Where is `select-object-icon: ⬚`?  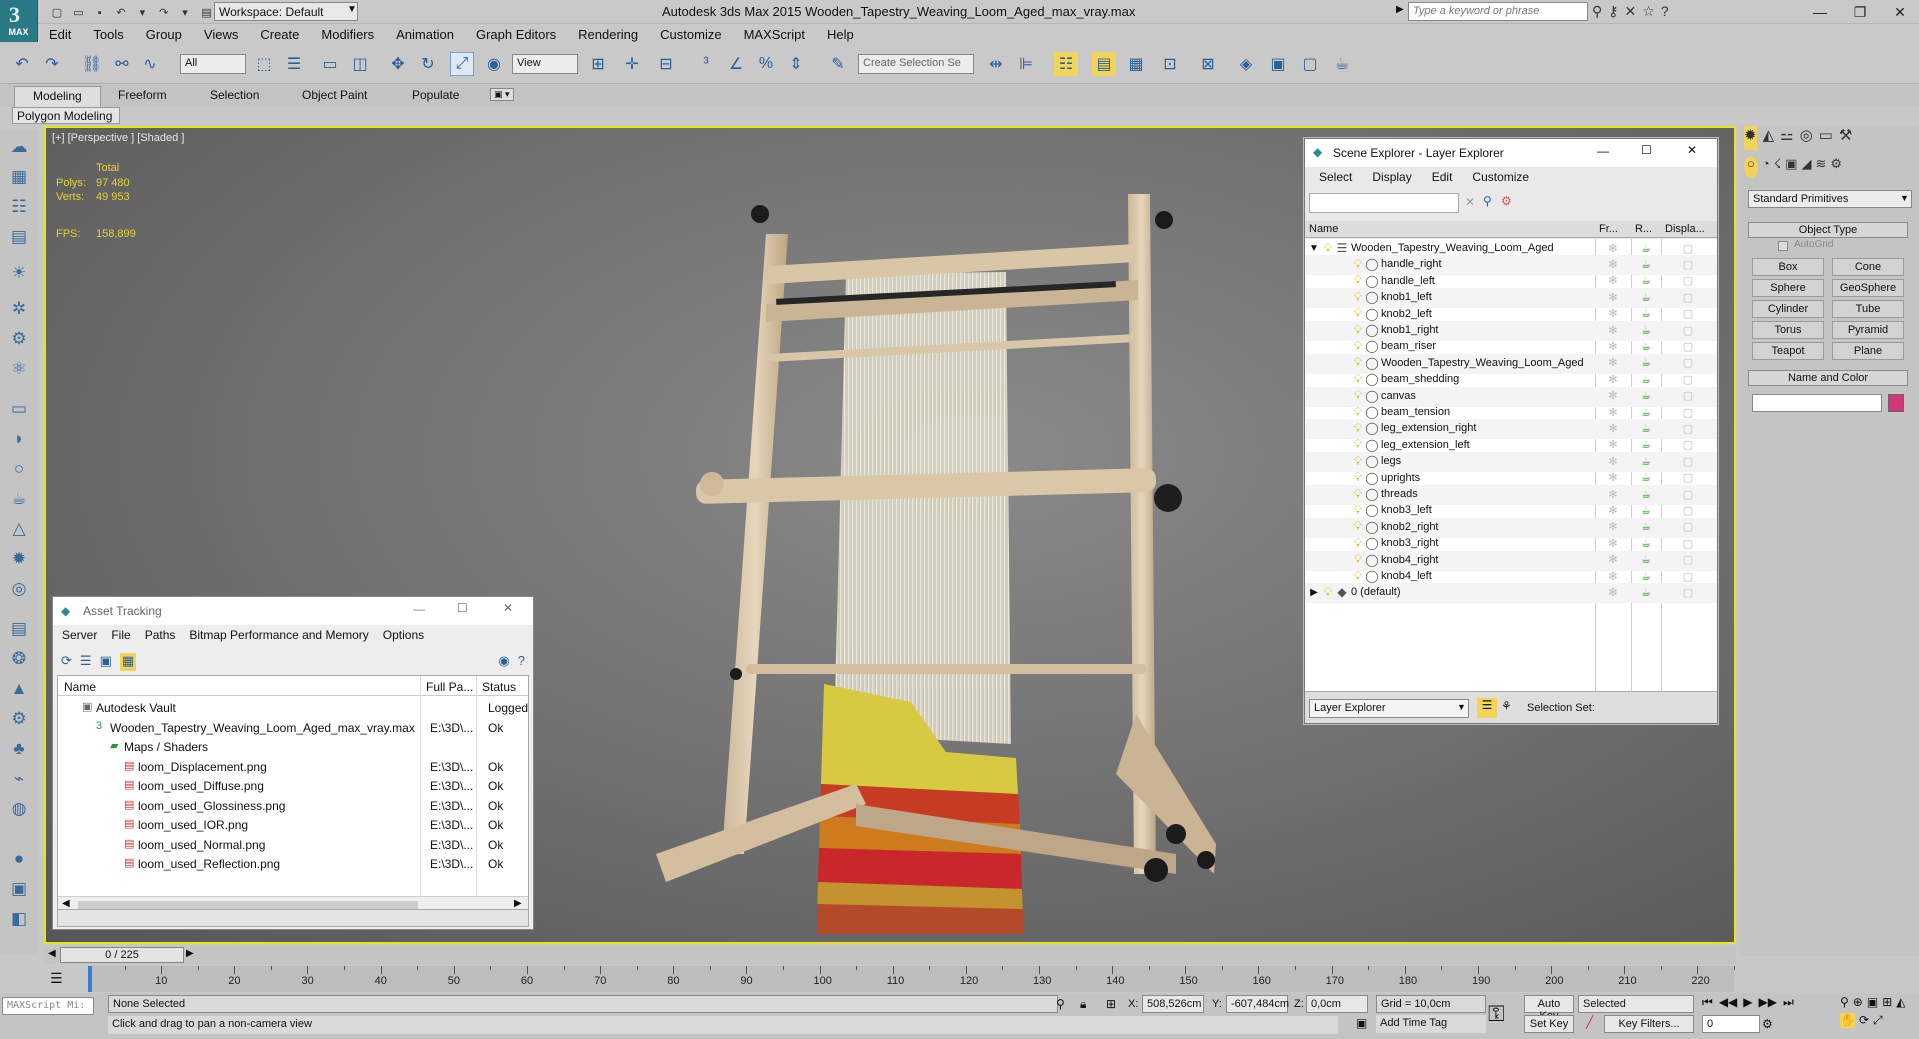
select-object-icon: ⬚ is located at coordinates (264, 64).